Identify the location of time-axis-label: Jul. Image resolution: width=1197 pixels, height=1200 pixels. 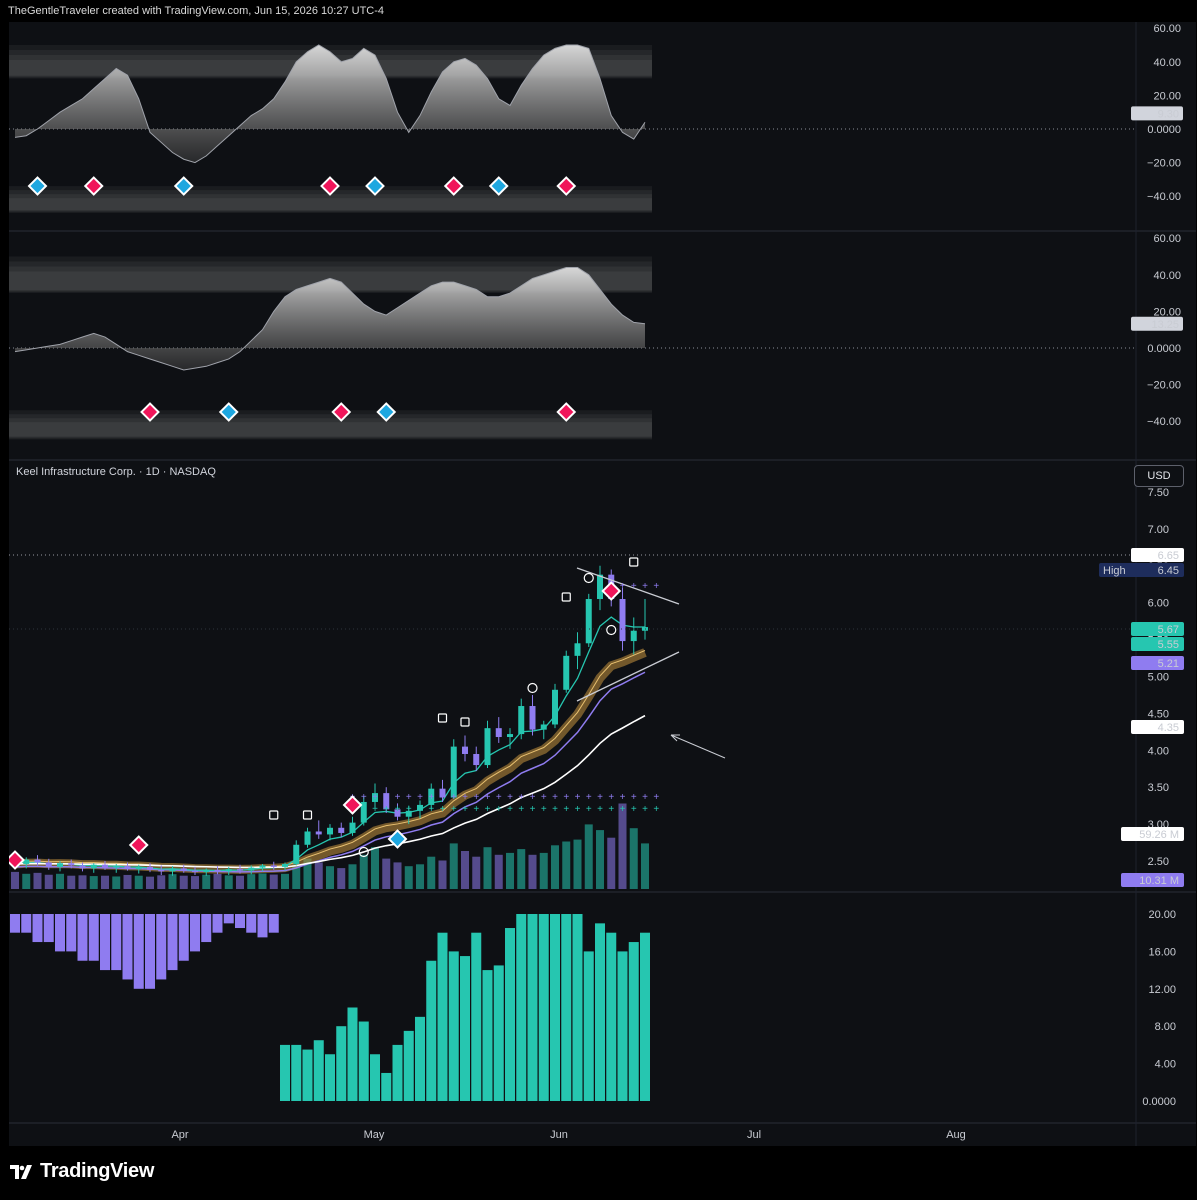
(754, 1135).